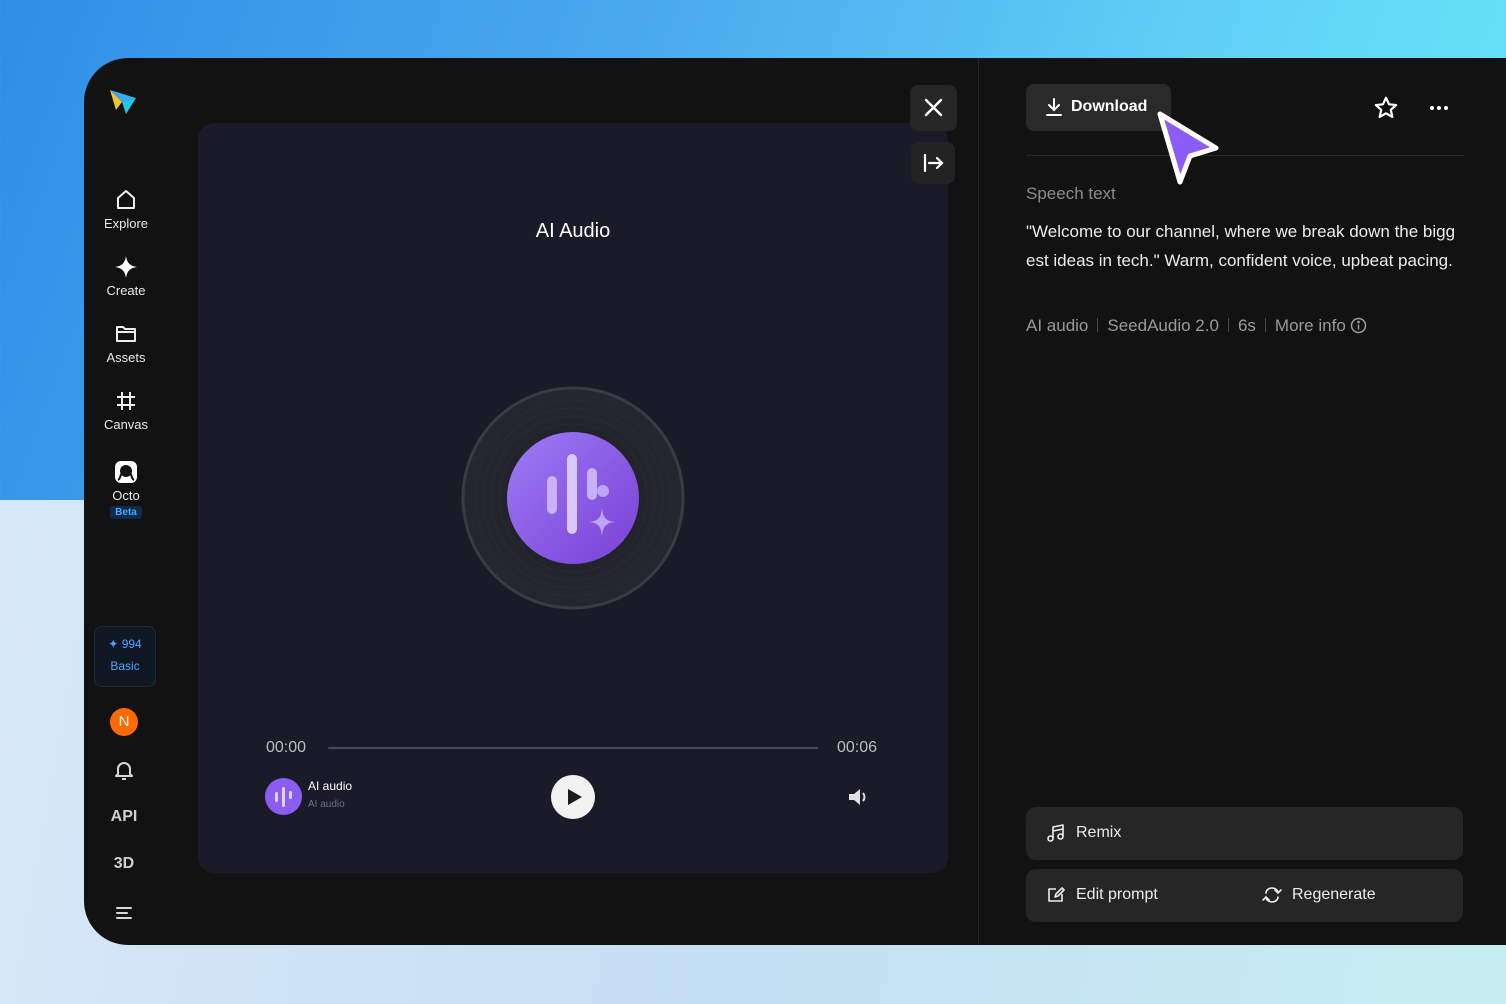 Image resolution: width=1506 pixels, height=1004 pixels. What do you see at coordinates (126, 495) in the screenshot?
I see `sidebar-item-label: Octo` at bounding box center [126, 495].